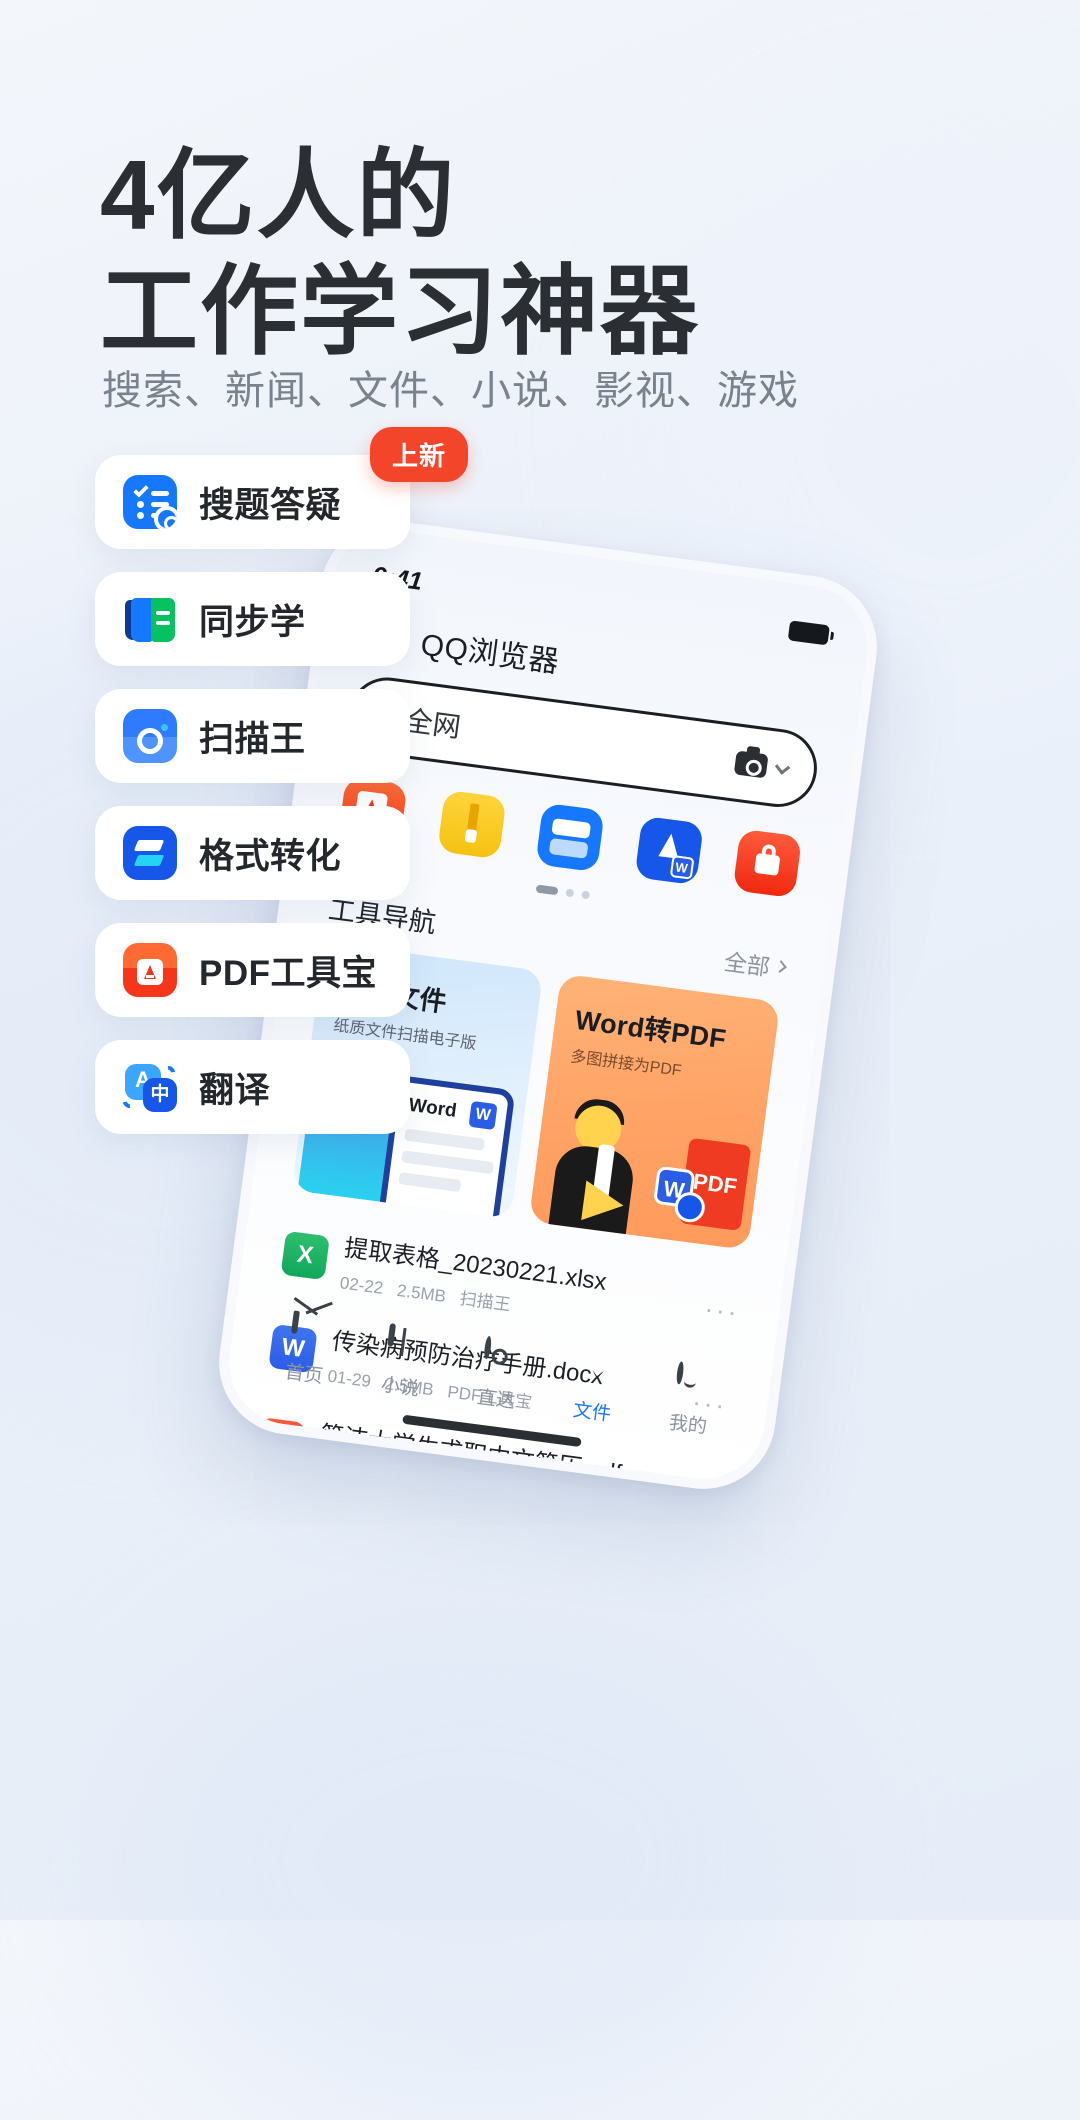  What do you see at coordinates (361, 1285) in the screenshot?
I see `file-date: 02-22` at bounding box center [361, 1285].